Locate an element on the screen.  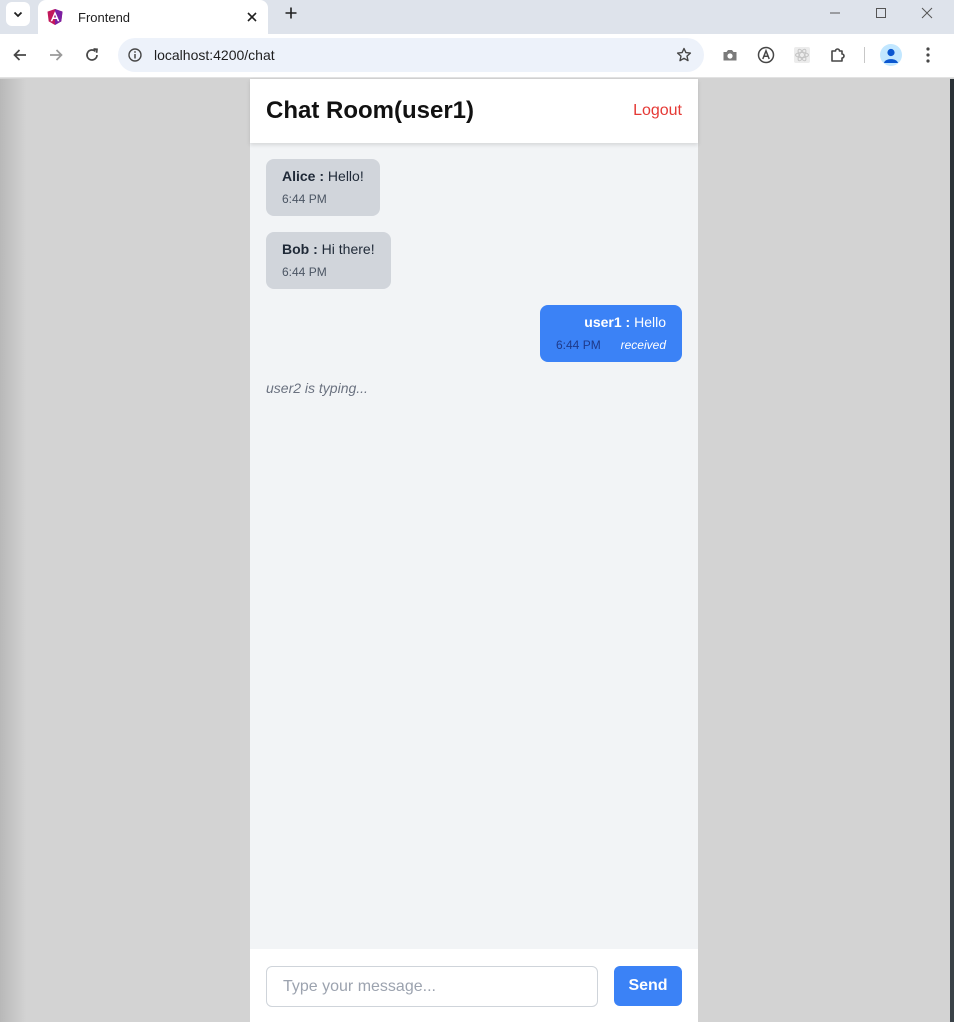
message-line: user1 : Hello is located at coordinates (611, 322).